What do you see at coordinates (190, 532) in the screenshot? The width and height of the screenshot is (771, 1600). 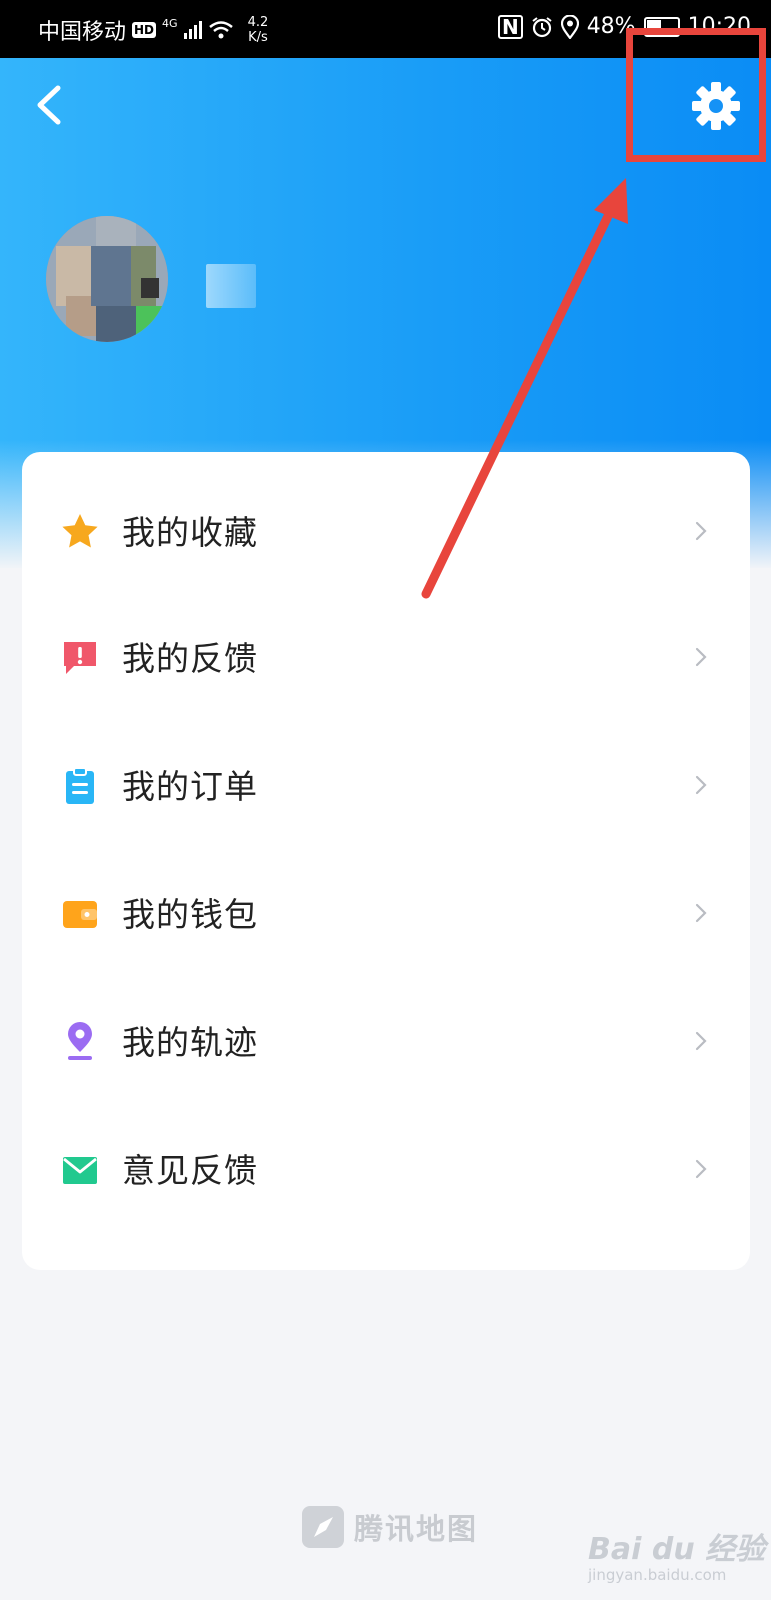 I see `menu-item-label: 我的收藏` at bounding box center [190, 532].